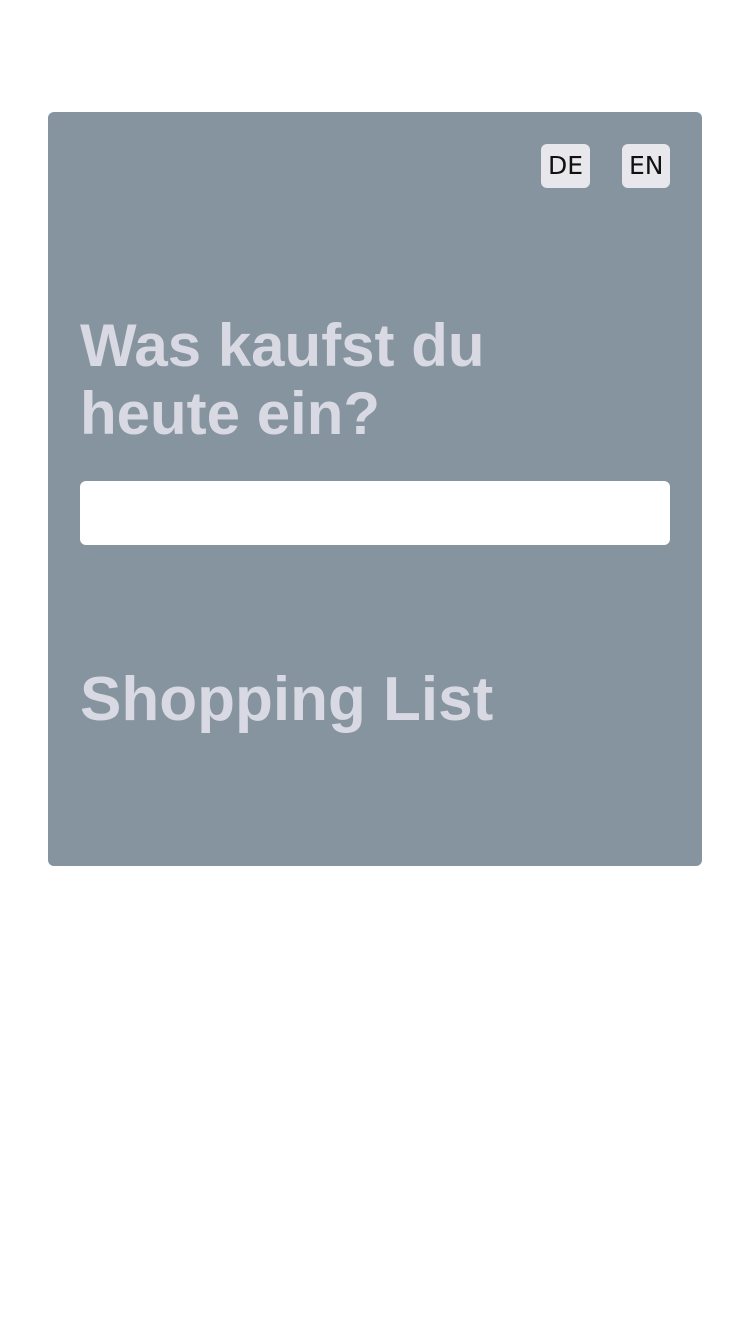 Image resolution: width=750 pixels, height=1334 pixels. Describe the element at coordinates (287, 699) in the screenshot. I see `shopping-list-title: Shopping List` at that location.